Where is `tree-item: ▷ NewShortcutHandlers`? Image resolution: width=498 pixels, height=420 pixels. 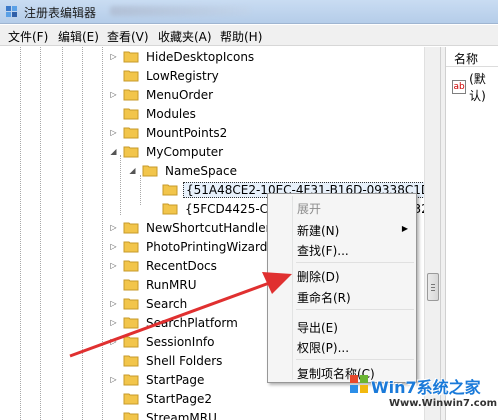 tree-item: ▷ NewShortcutHandlers is located at coordinates (194, 227).